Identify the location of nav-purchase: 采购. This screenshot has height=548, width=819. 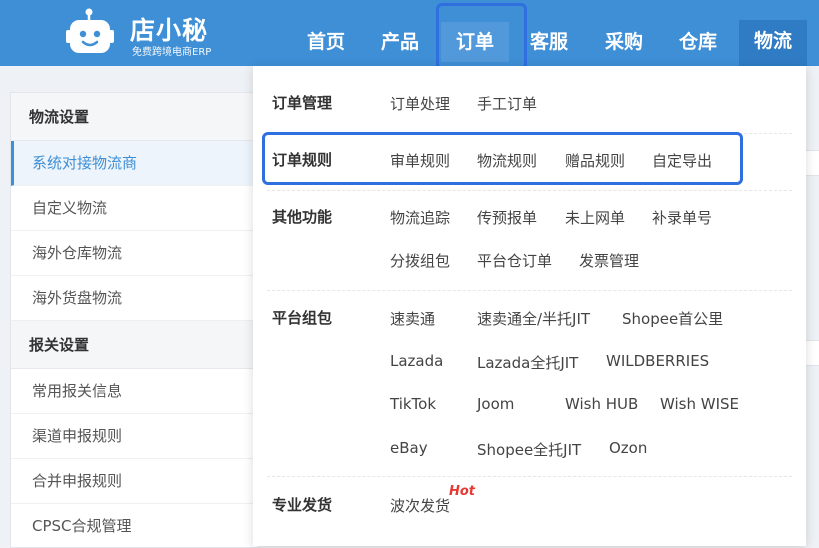
(624, 42).